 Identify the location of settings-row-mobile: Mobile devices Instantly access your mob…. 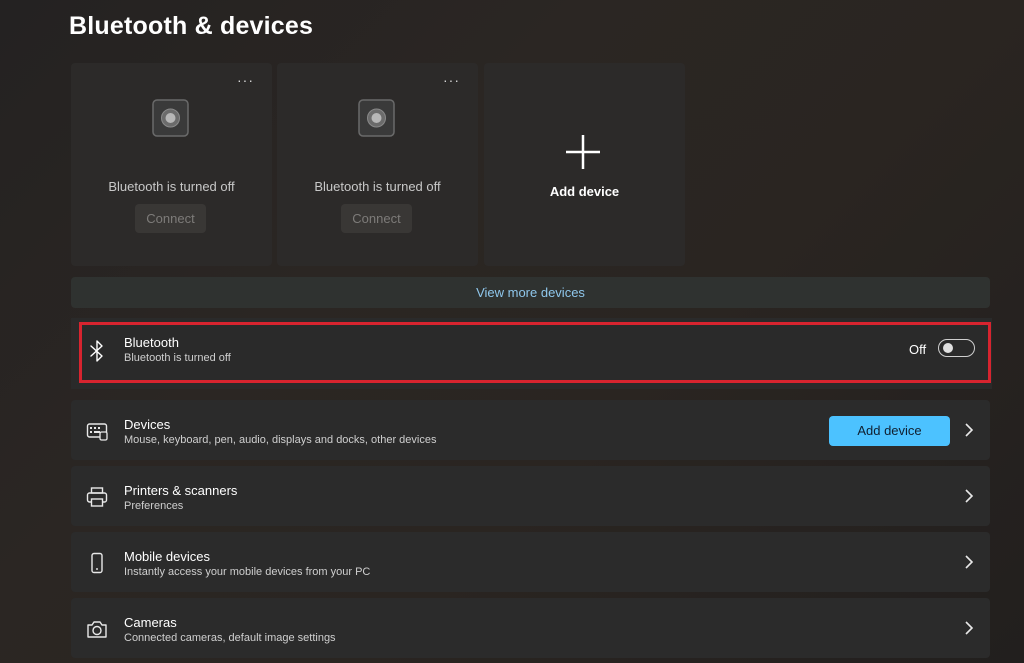
(530, 562).